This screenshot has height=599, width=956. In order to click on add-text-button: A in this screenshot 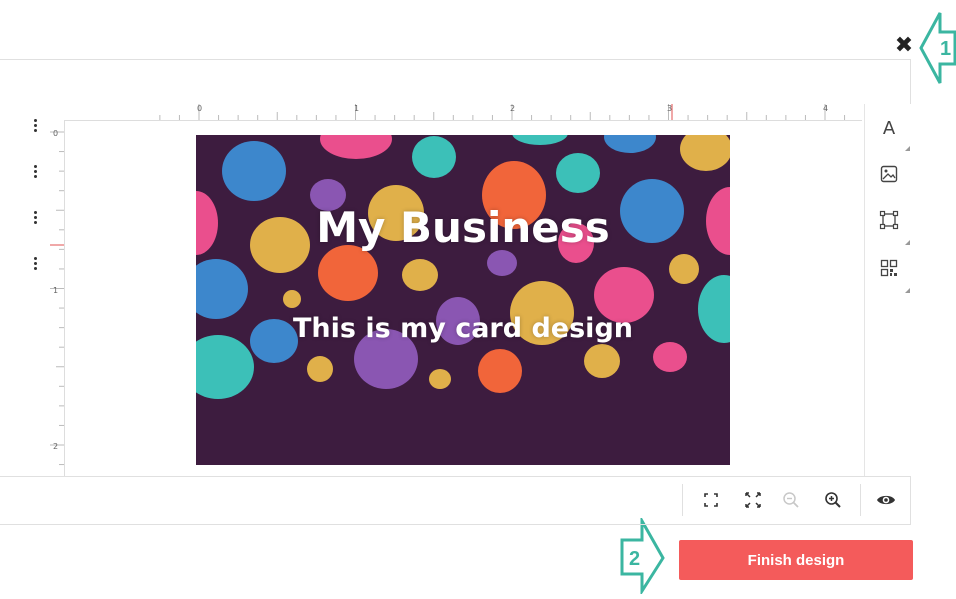, I will do `click(889, 128)`.